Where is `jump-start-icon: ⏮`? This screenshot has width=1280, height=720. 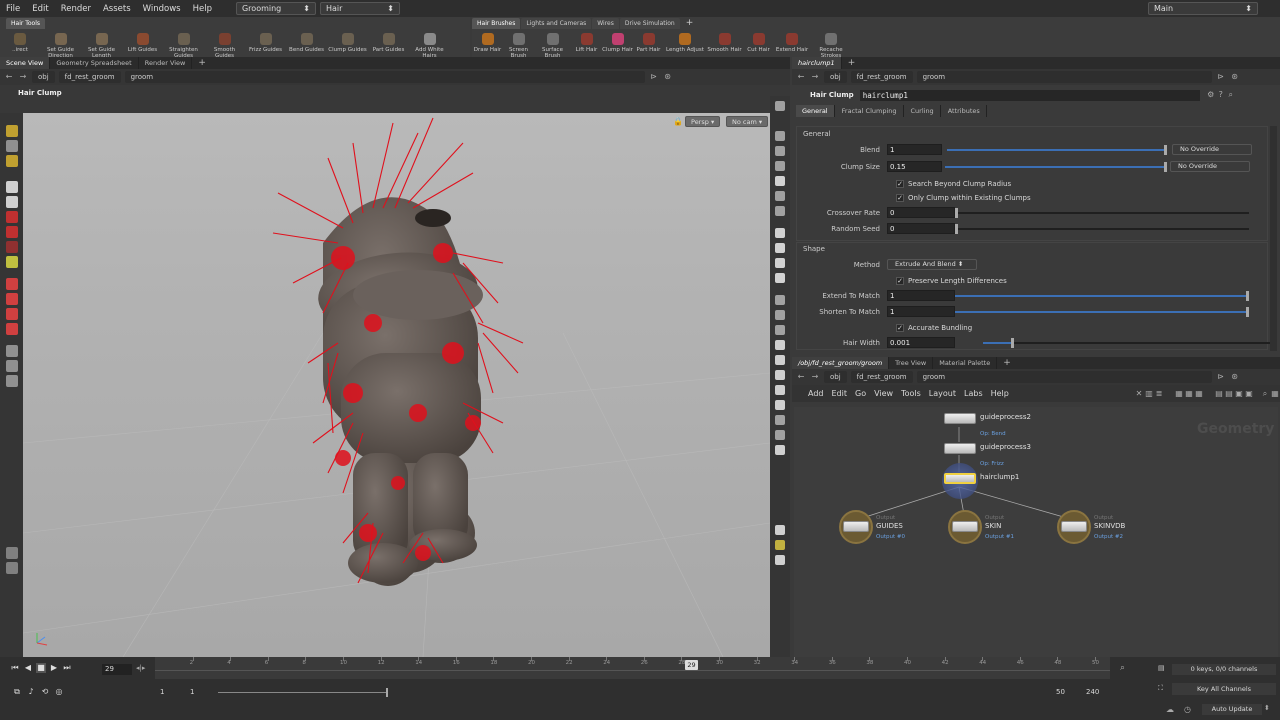 jump-start-icon: ⏮ is located at coordinates (15, 668).